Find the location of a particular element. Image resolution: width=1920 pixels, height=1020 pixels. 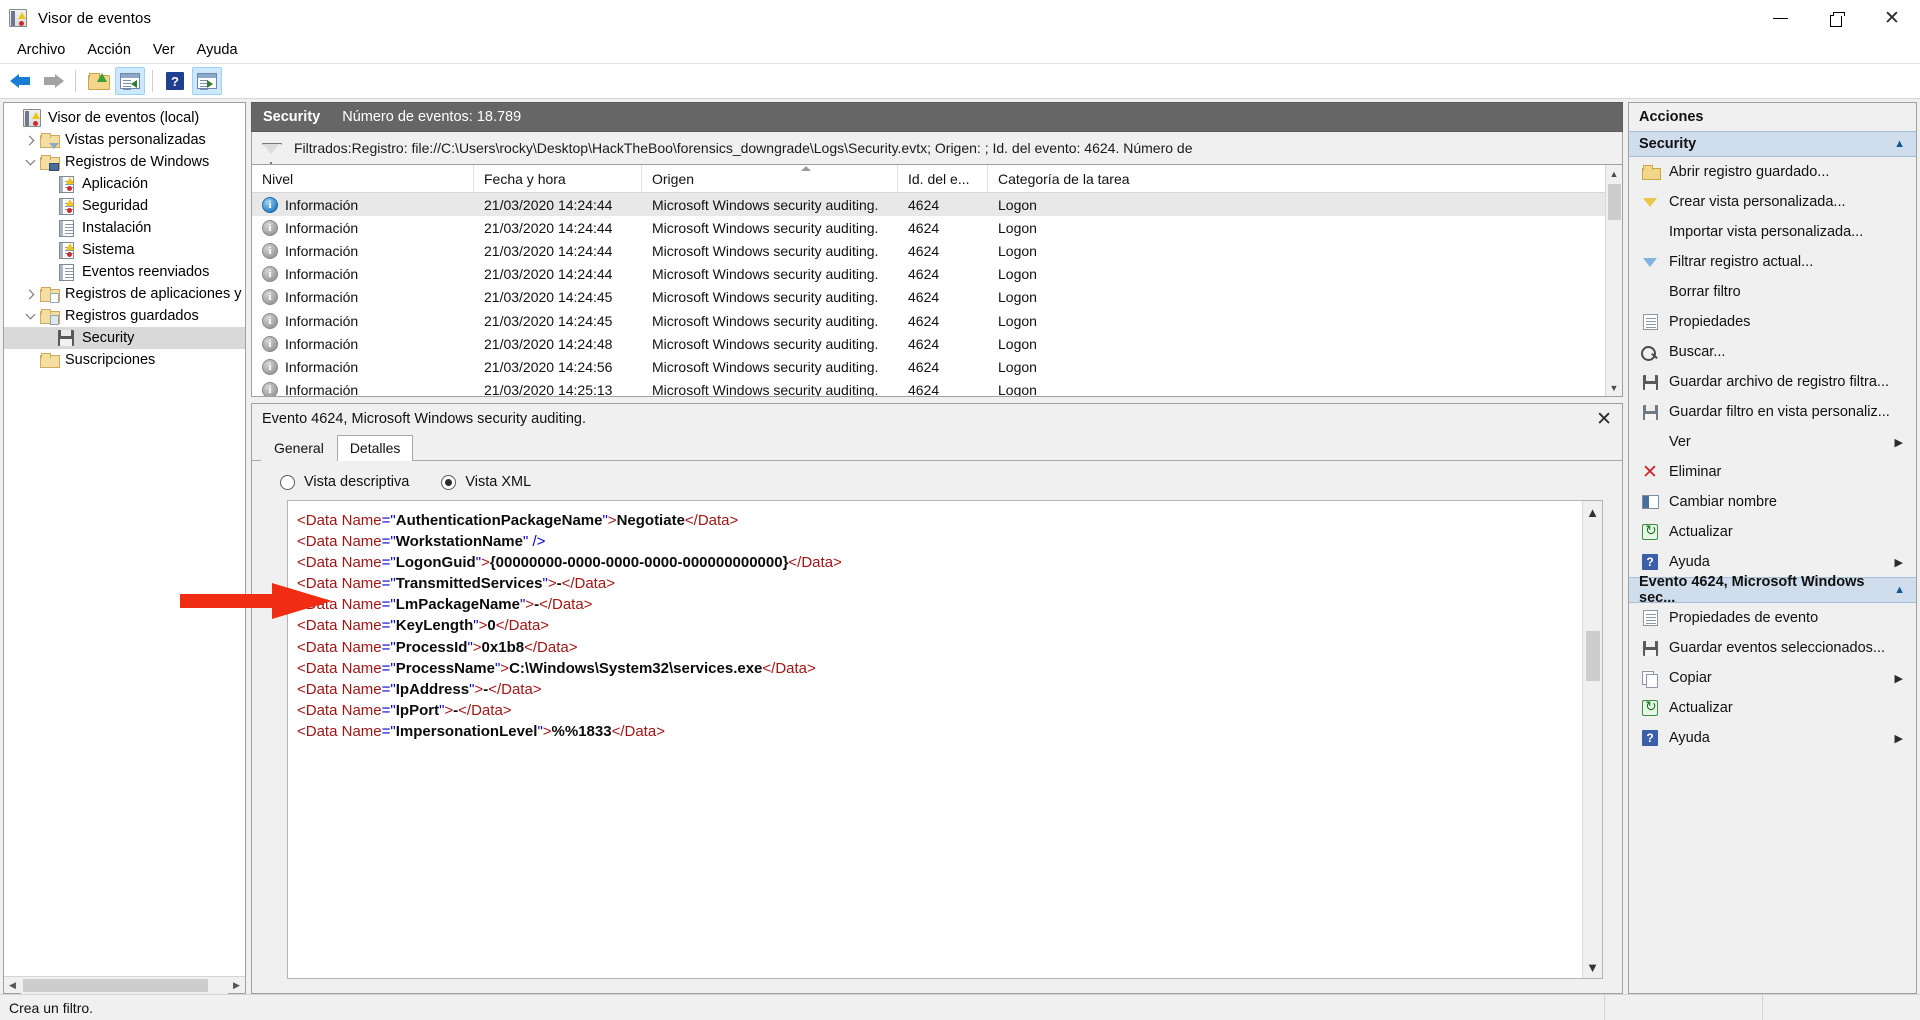

menu-archivo: Archivo is located at coordinates (41, 50).